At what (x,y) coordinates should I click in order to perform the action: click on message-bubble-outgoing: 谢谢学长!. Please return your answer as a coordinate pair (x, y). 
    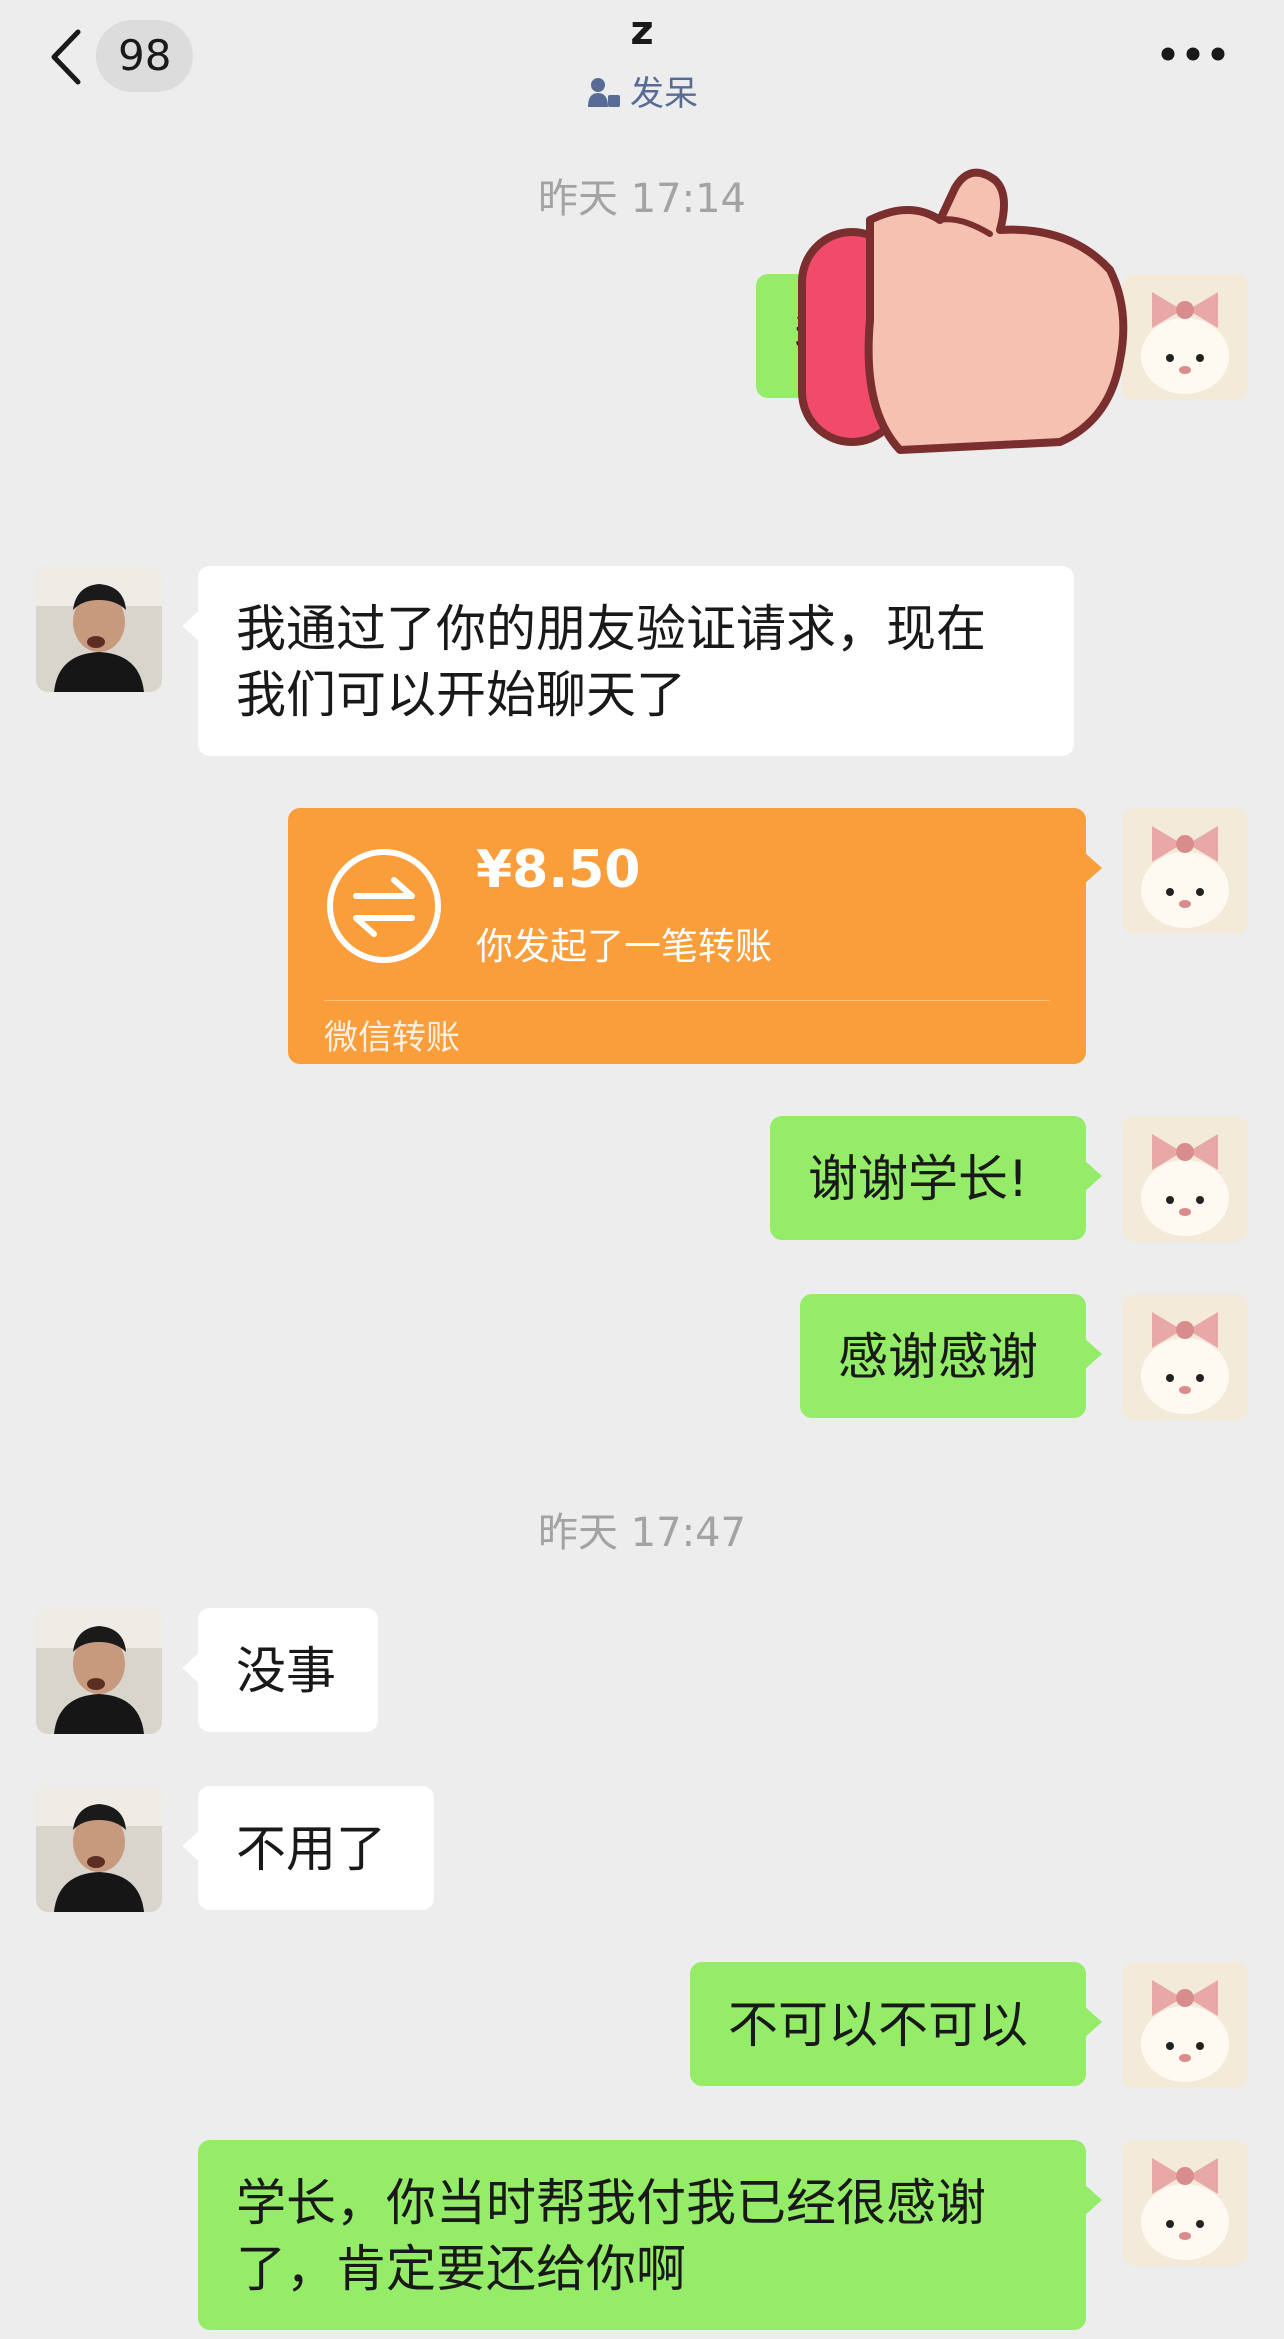
    Looking at the image, I should click on (936, 1178).